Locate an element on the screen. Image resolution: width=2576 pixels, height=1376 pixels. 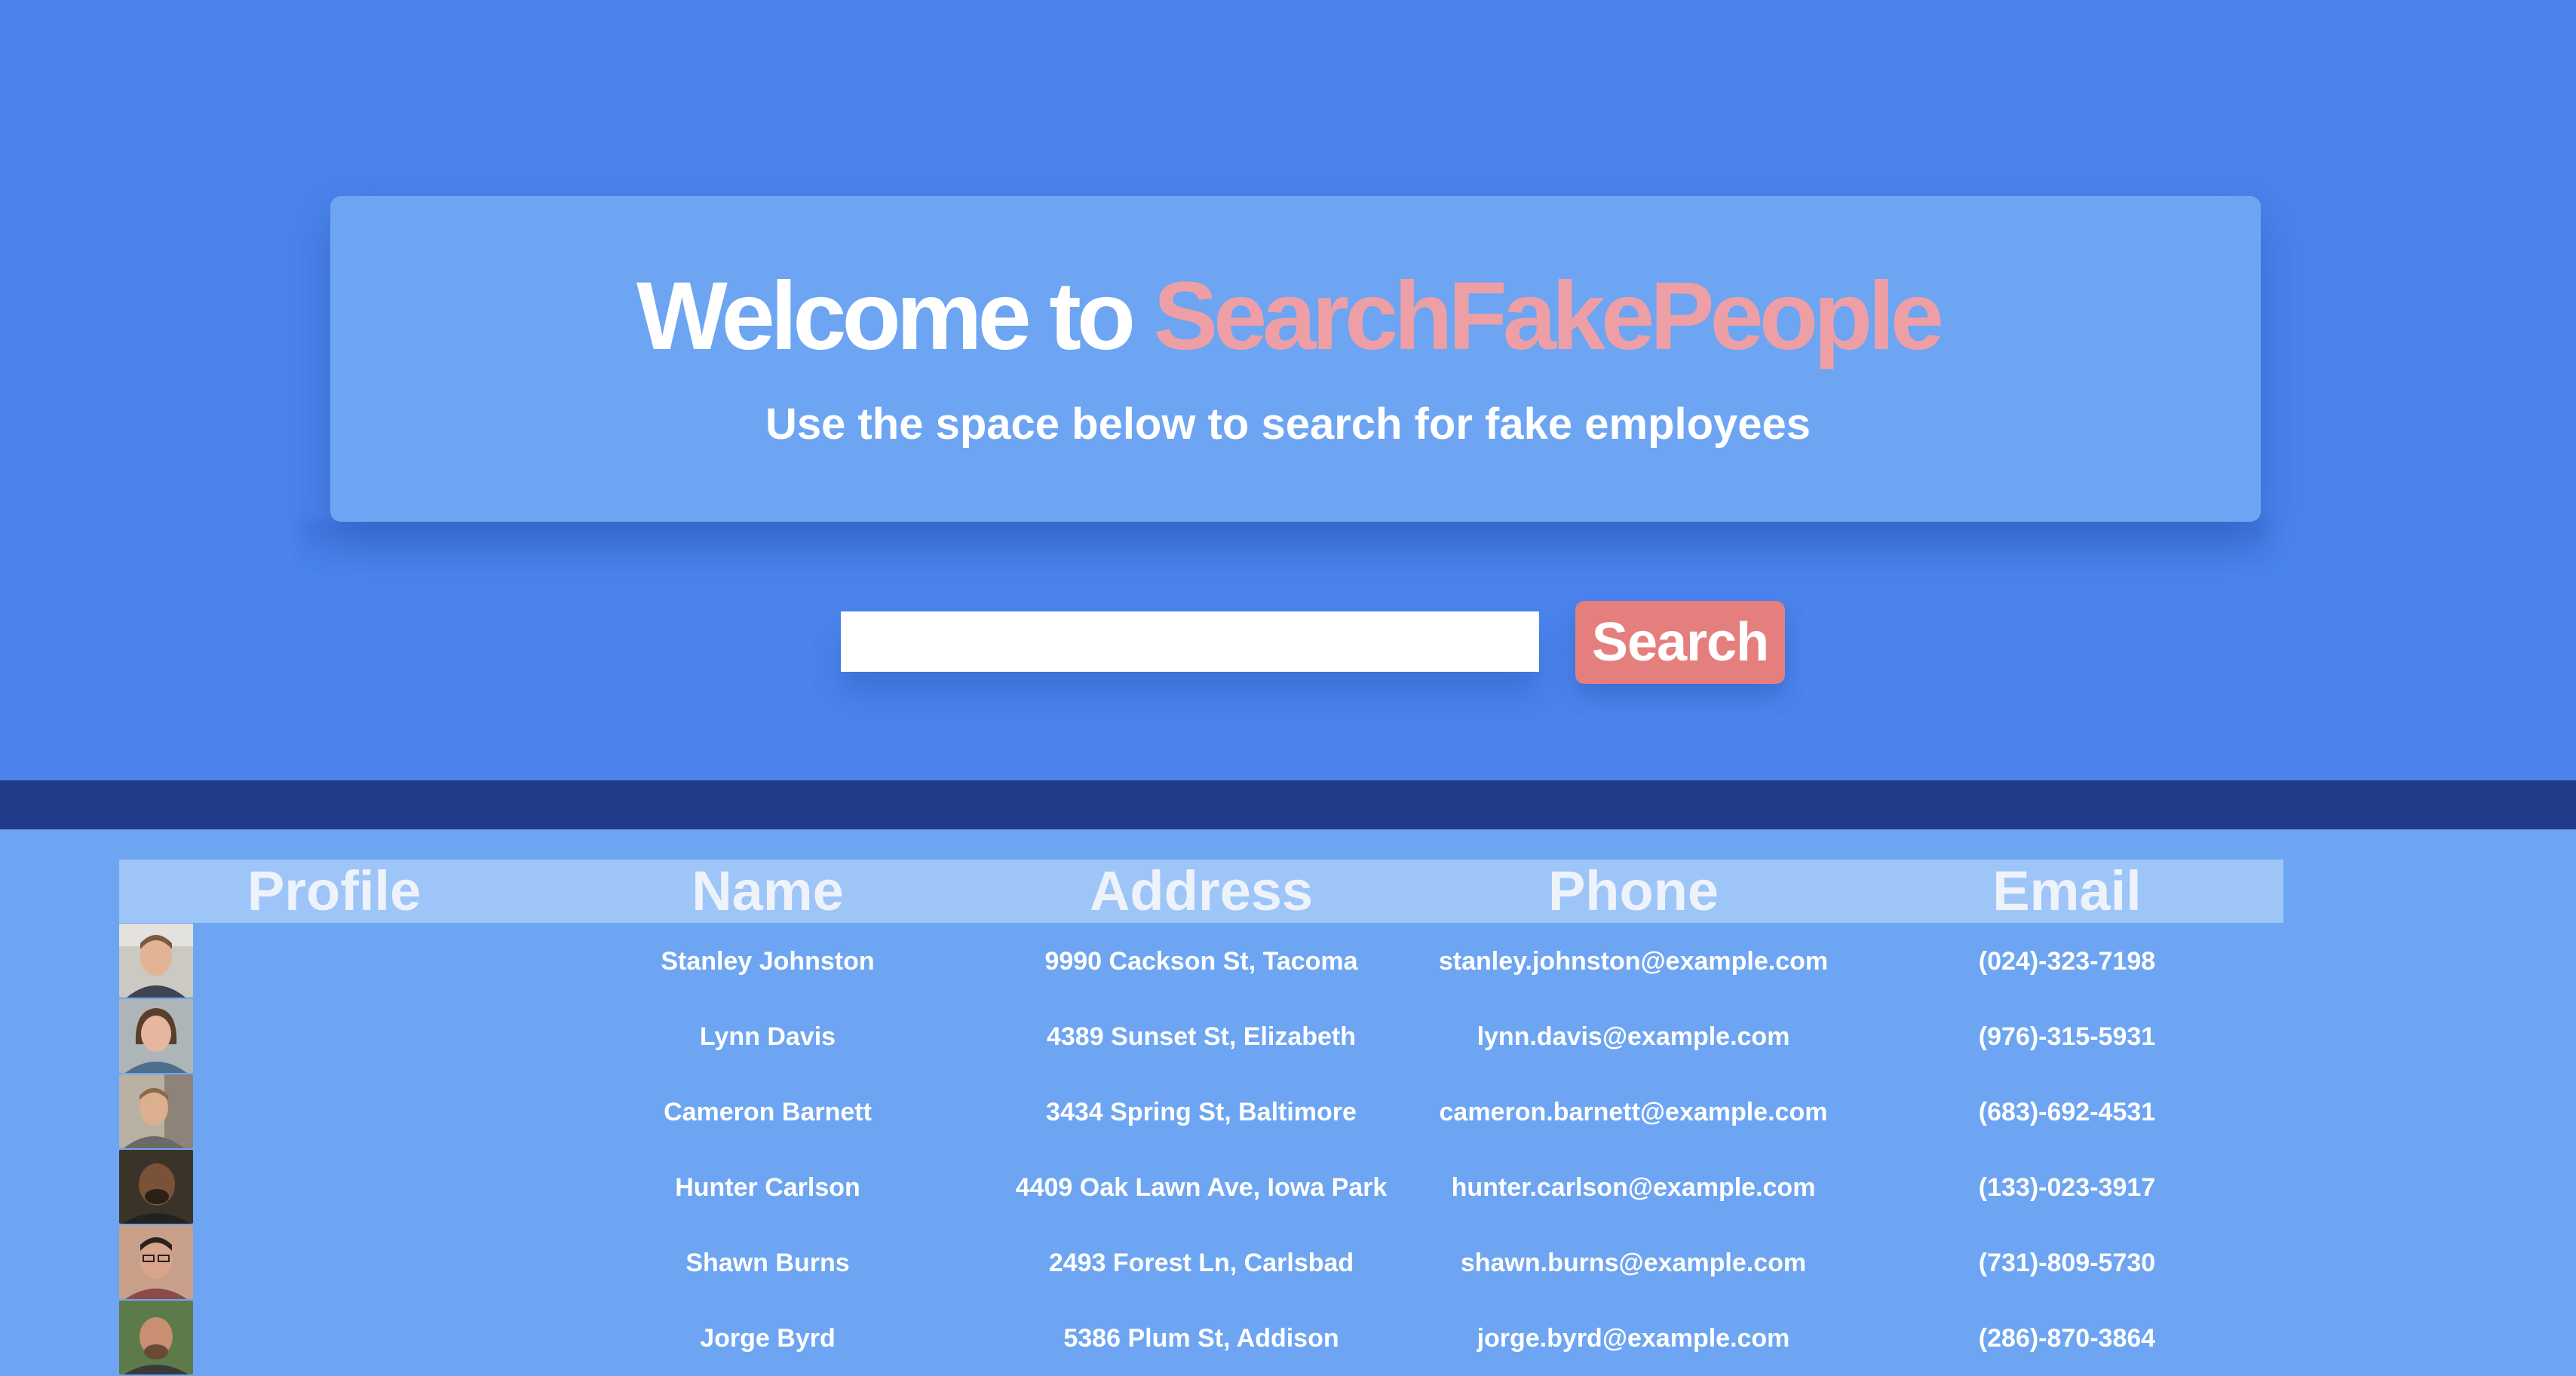
brand-name: SearchFakePeople is located at coordinates (1548, 316).